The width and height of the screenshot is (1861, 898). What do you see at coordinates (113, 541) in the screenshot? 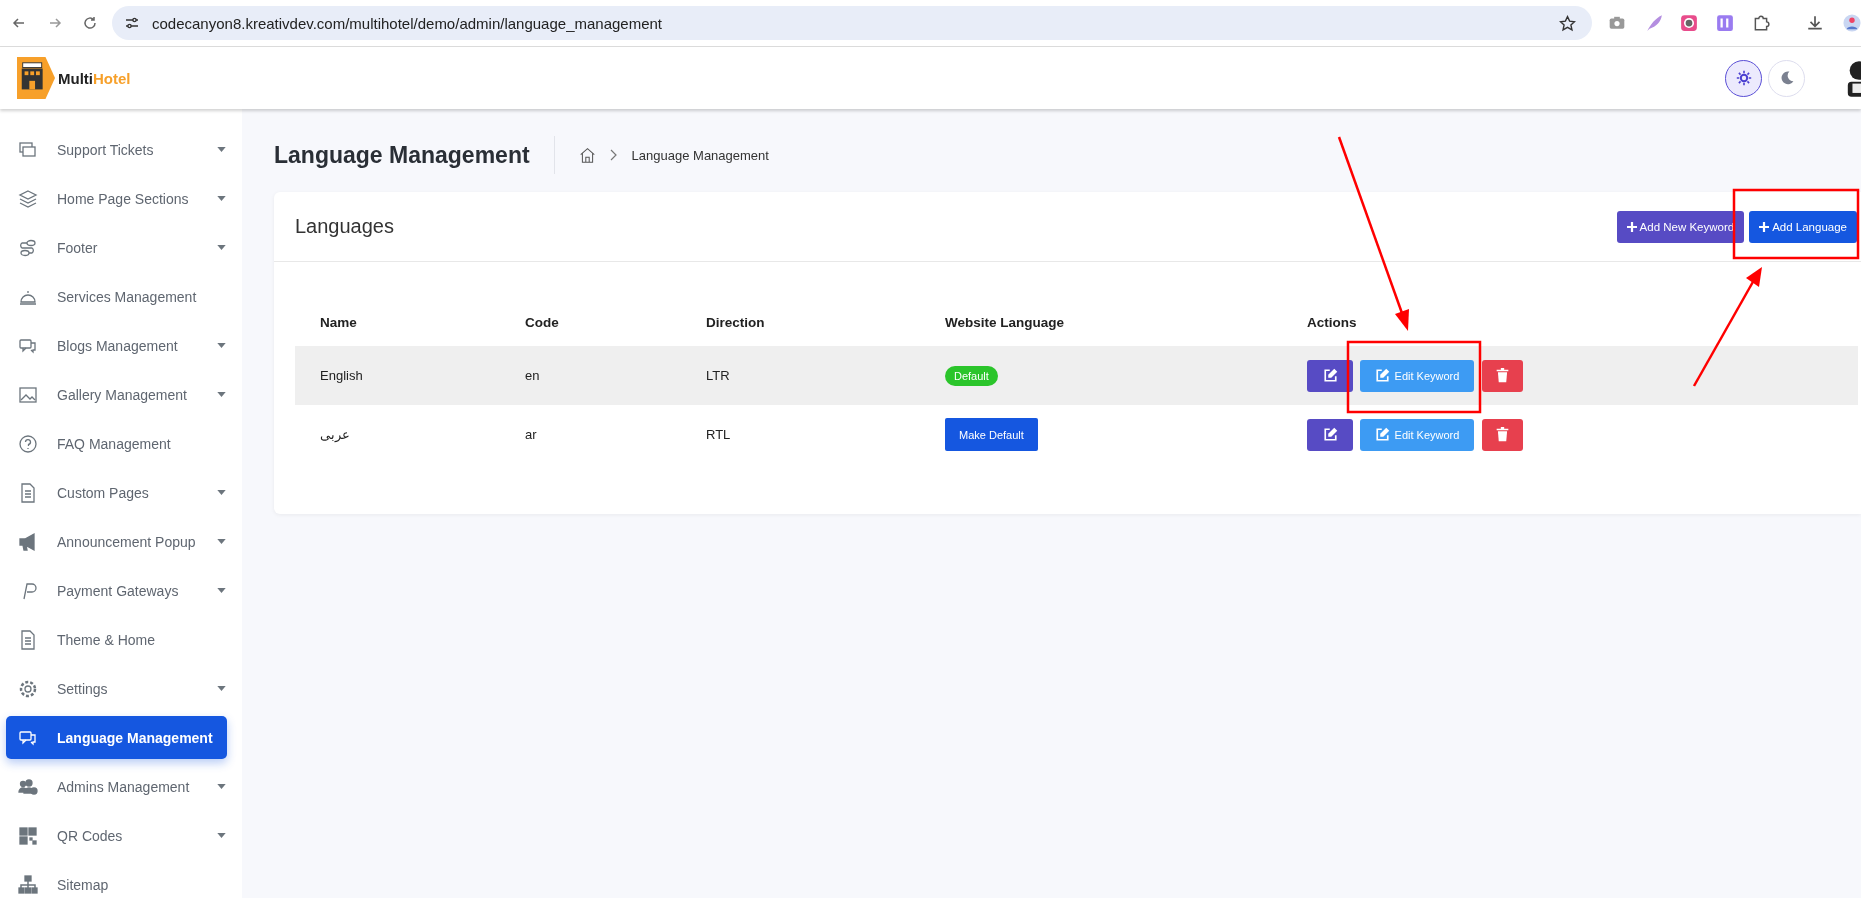
I see `sidebar-item: Announcement Popup` at bounding box center [113, 541].